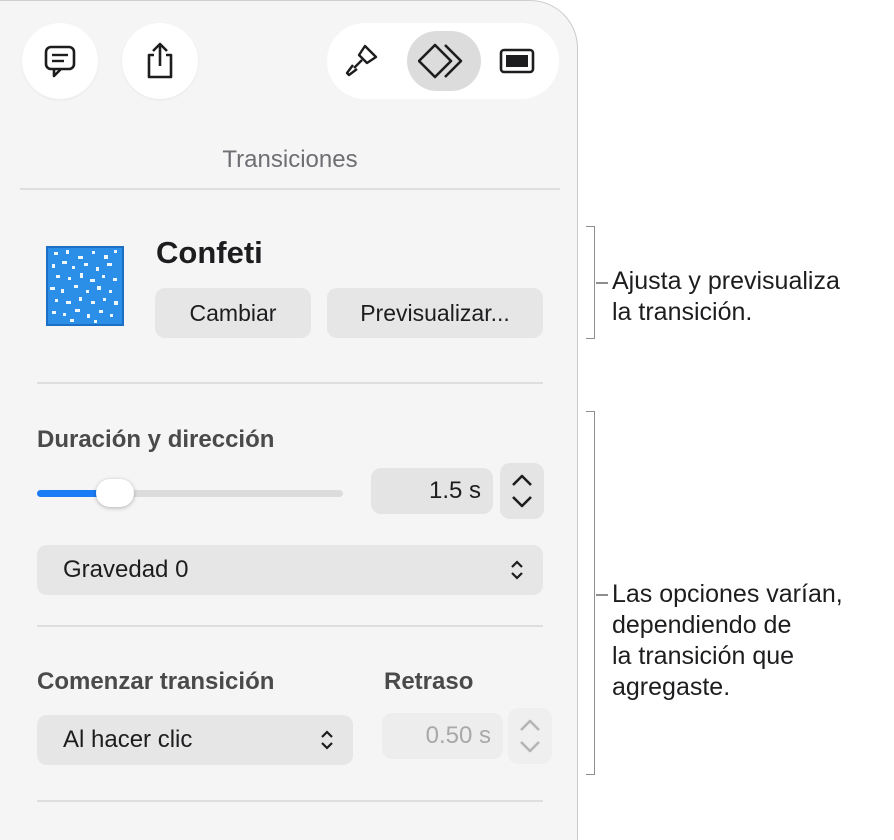  What do you see at coordinates (233, 313) in the screenshot?
I see `change-button: Cambiar` at bounding box center [233, 313].